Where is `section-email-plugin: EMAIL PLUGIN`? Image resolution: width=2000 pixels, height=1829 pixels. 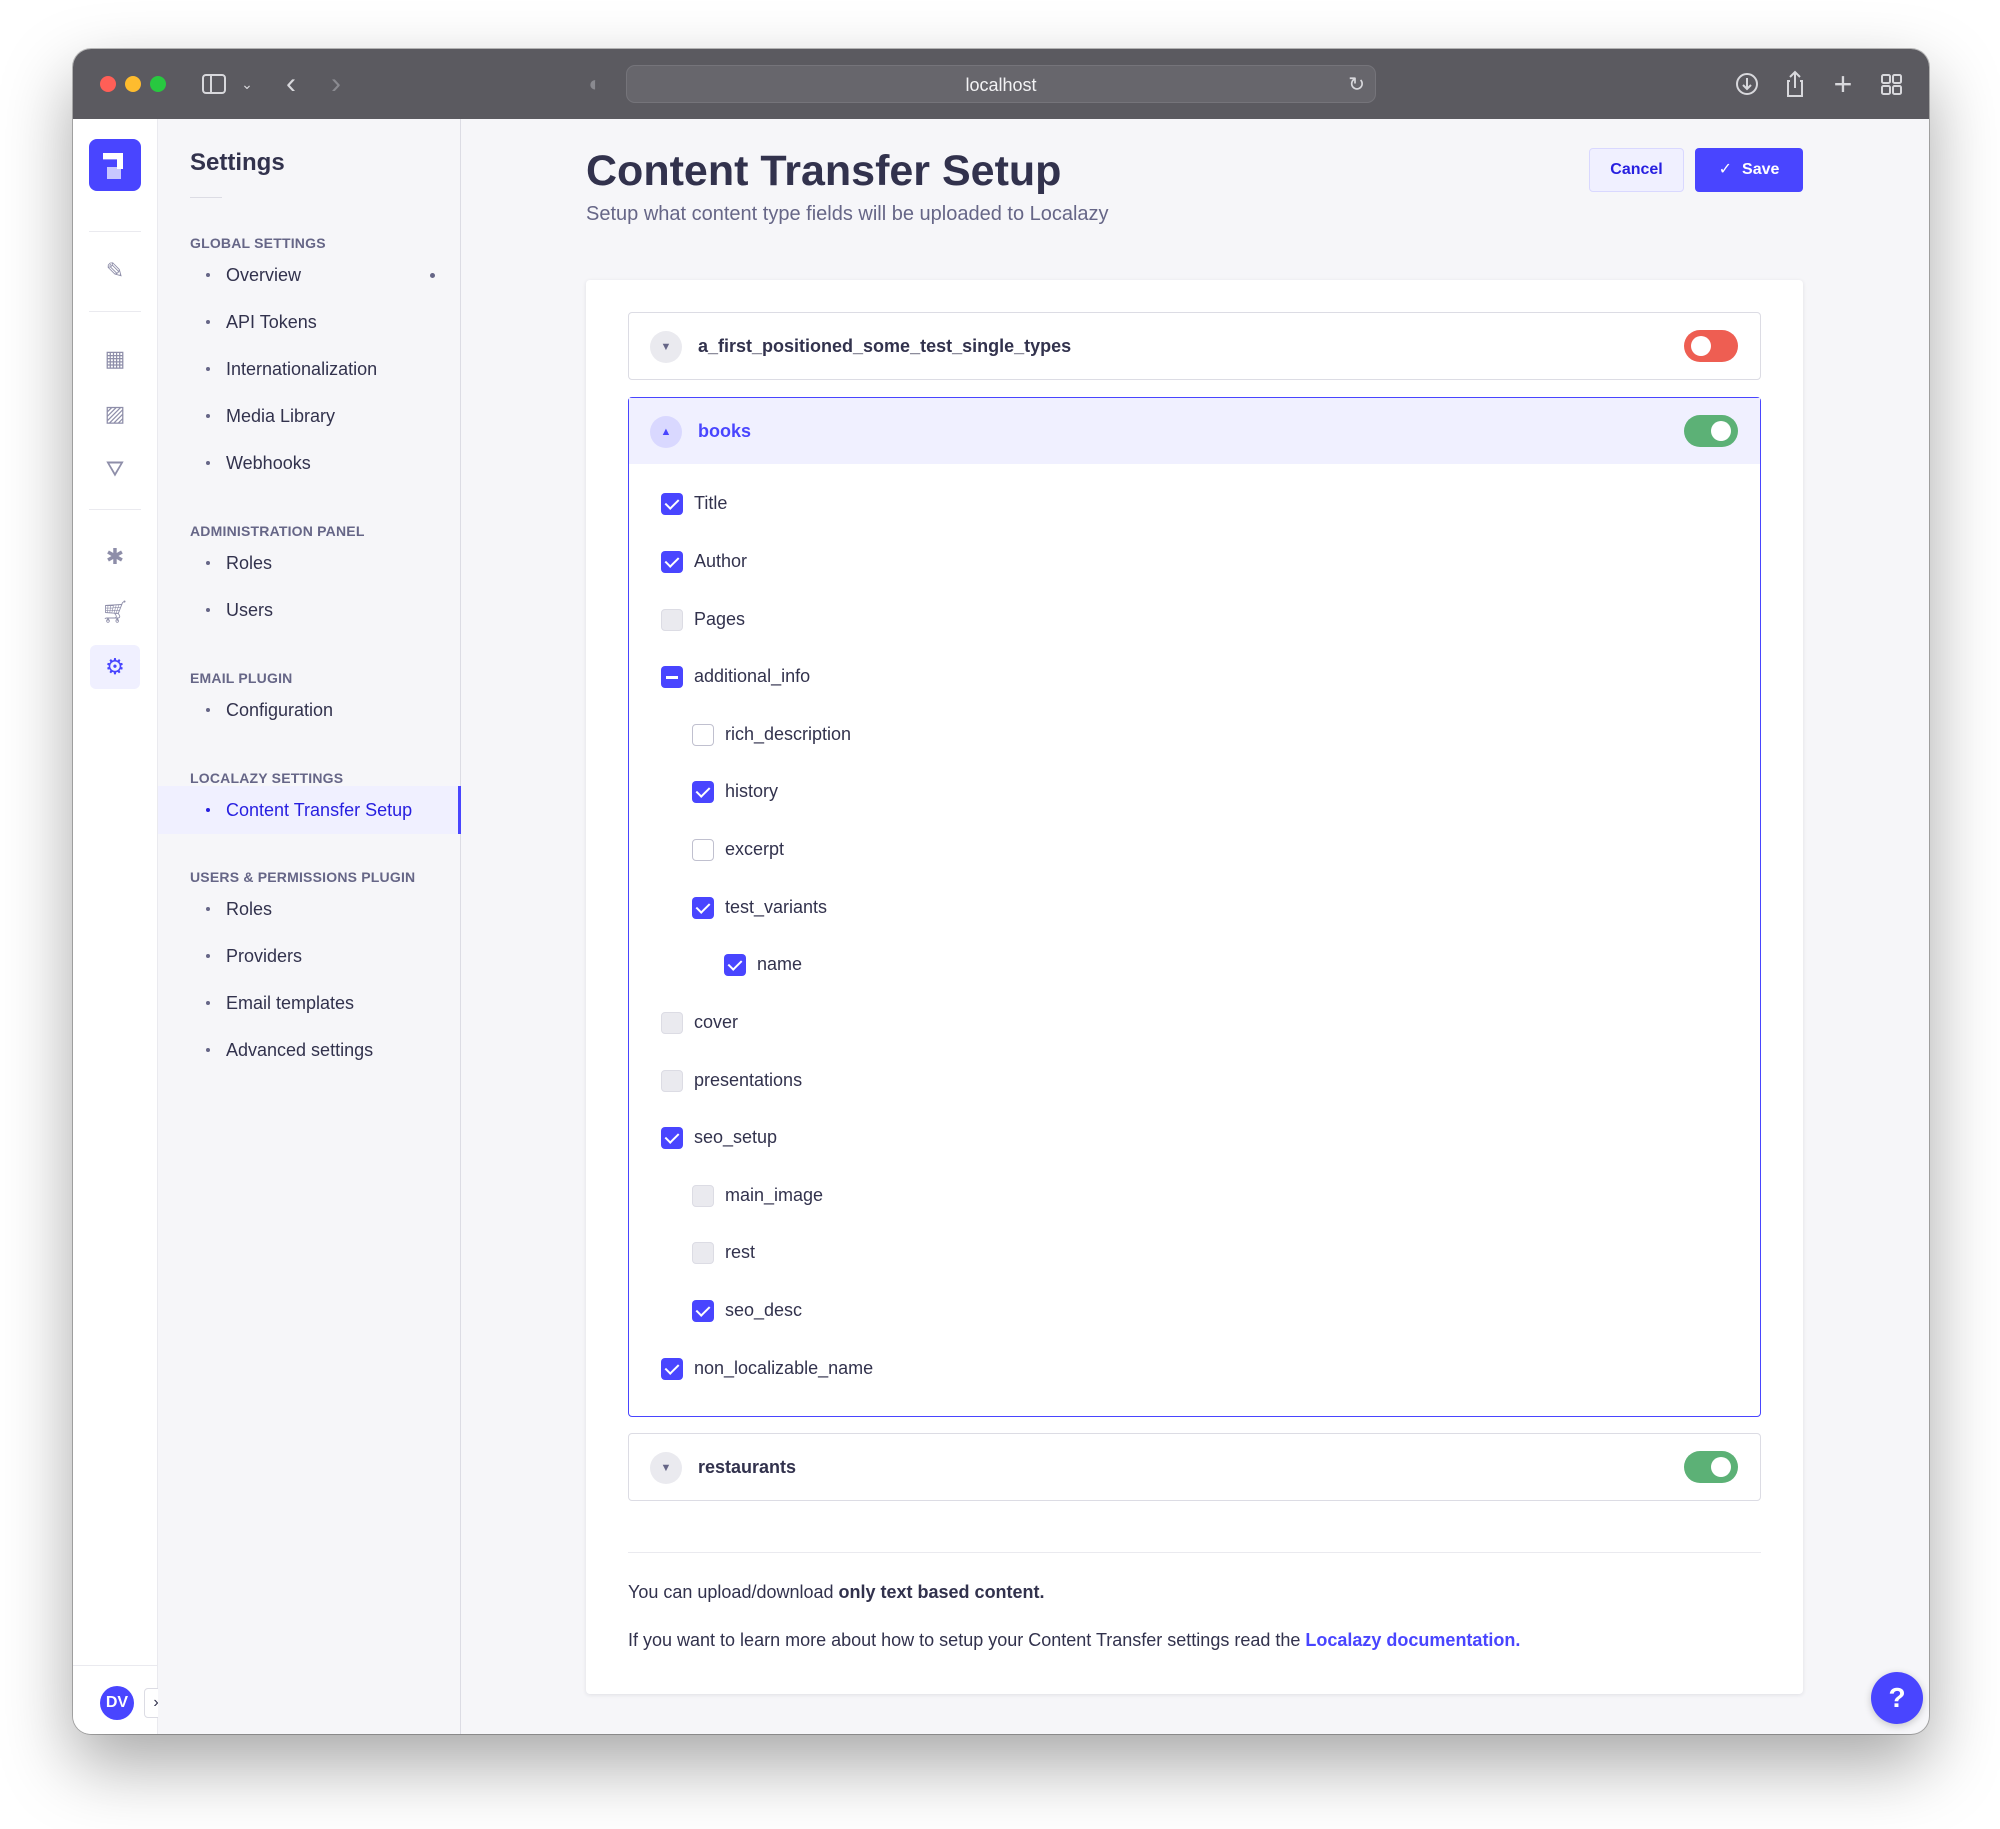
section-email-plugin: EMAIL PLUGIN is located at coordinates (241, 678).